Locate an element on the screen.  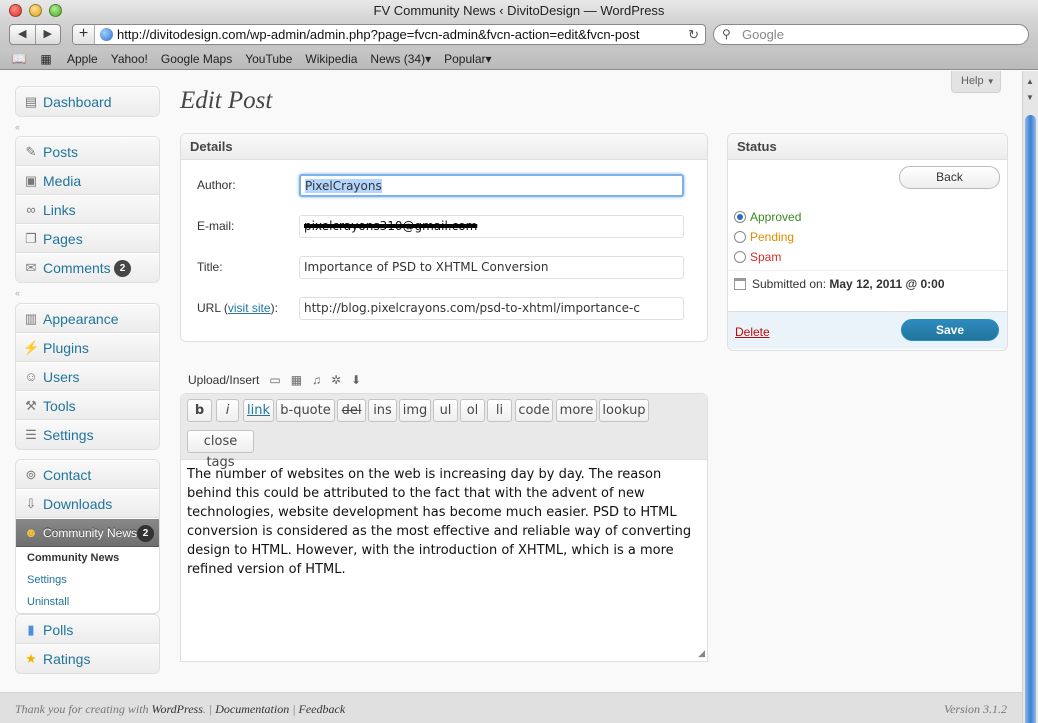
submitted-on: Submitted on: May 12, 2011 @ 0:00 is located at coordinates (839, 284).